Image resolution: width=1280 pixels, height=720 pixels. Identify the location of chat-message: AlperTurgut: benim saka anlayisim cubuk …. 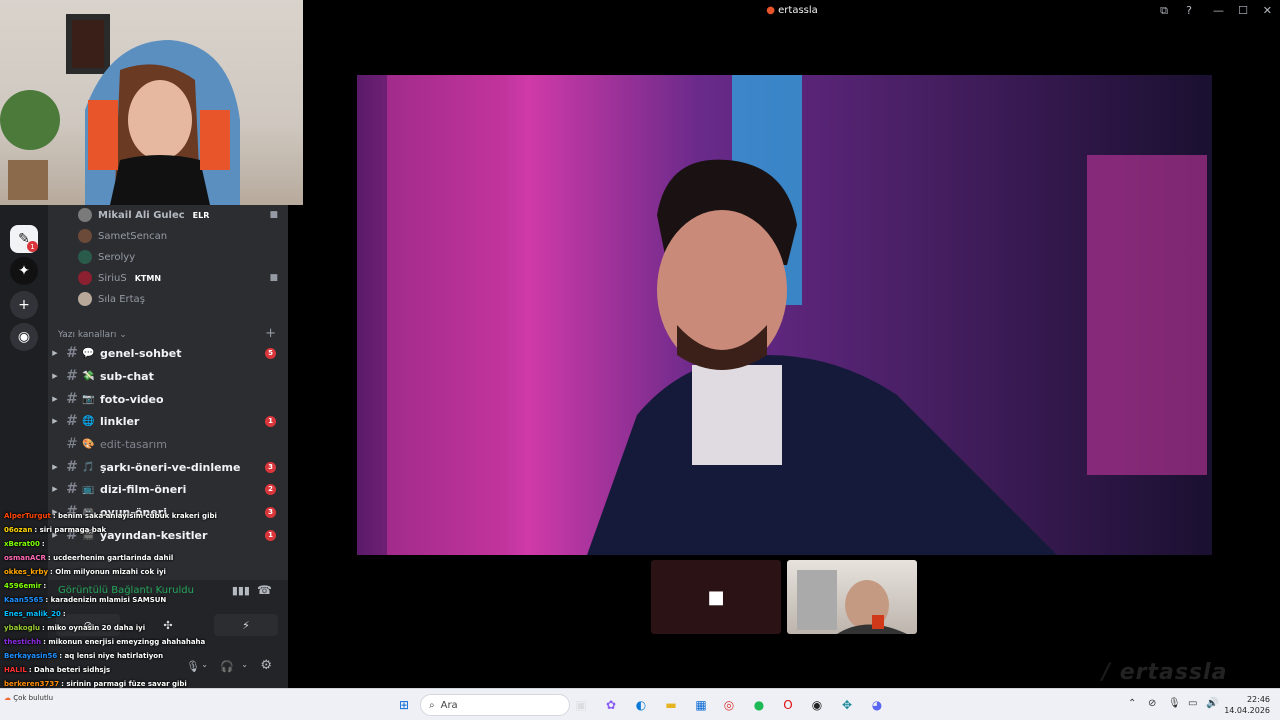
(110, 516).